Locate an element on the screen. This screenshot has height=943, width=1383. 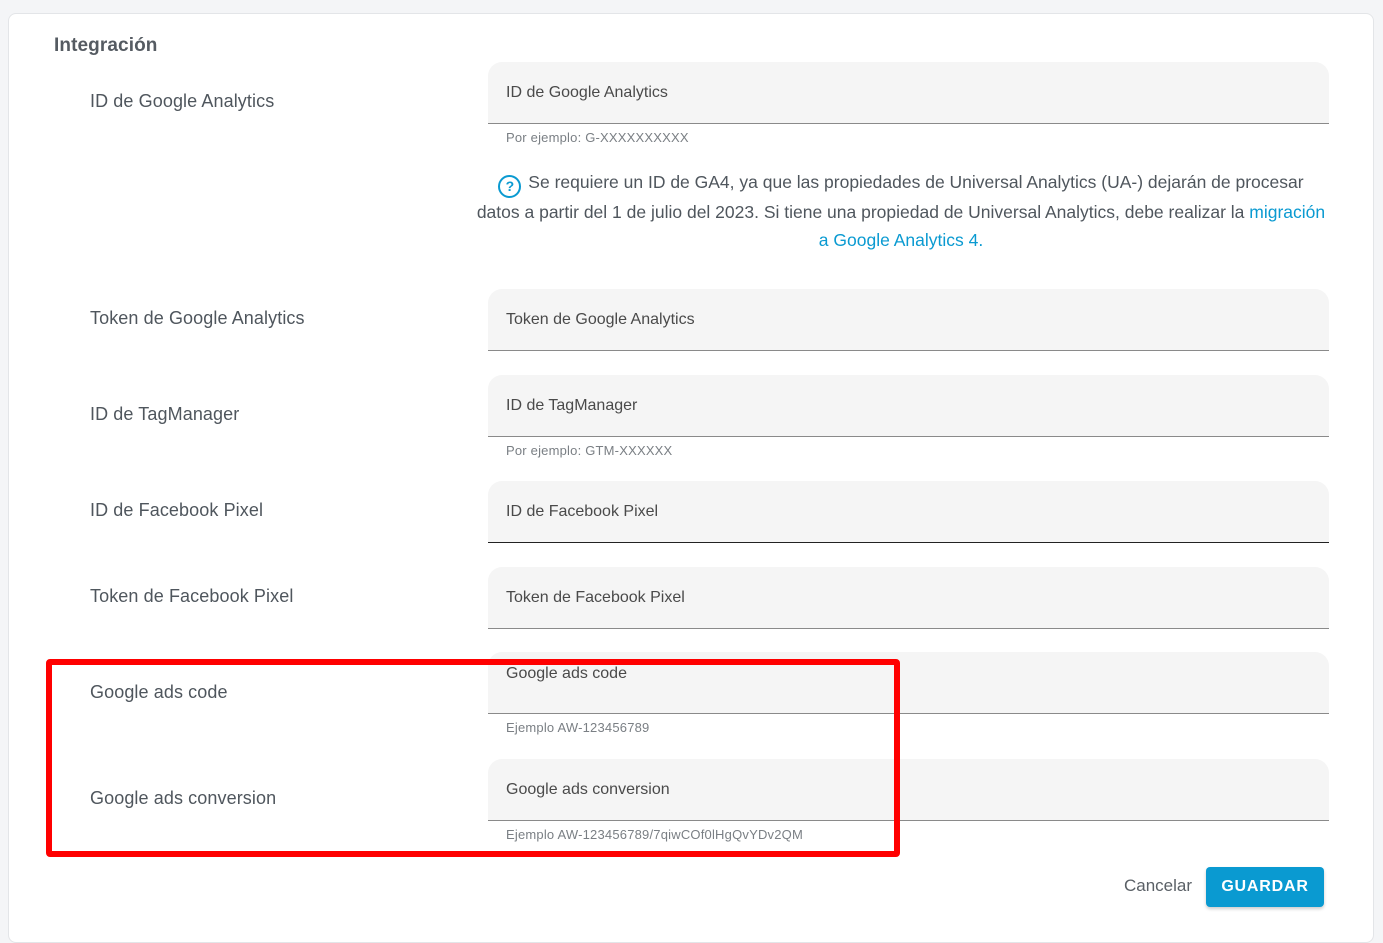
fb-pixel-token-label: Token de Facebook Pixel is located at coordinates (192, 596).